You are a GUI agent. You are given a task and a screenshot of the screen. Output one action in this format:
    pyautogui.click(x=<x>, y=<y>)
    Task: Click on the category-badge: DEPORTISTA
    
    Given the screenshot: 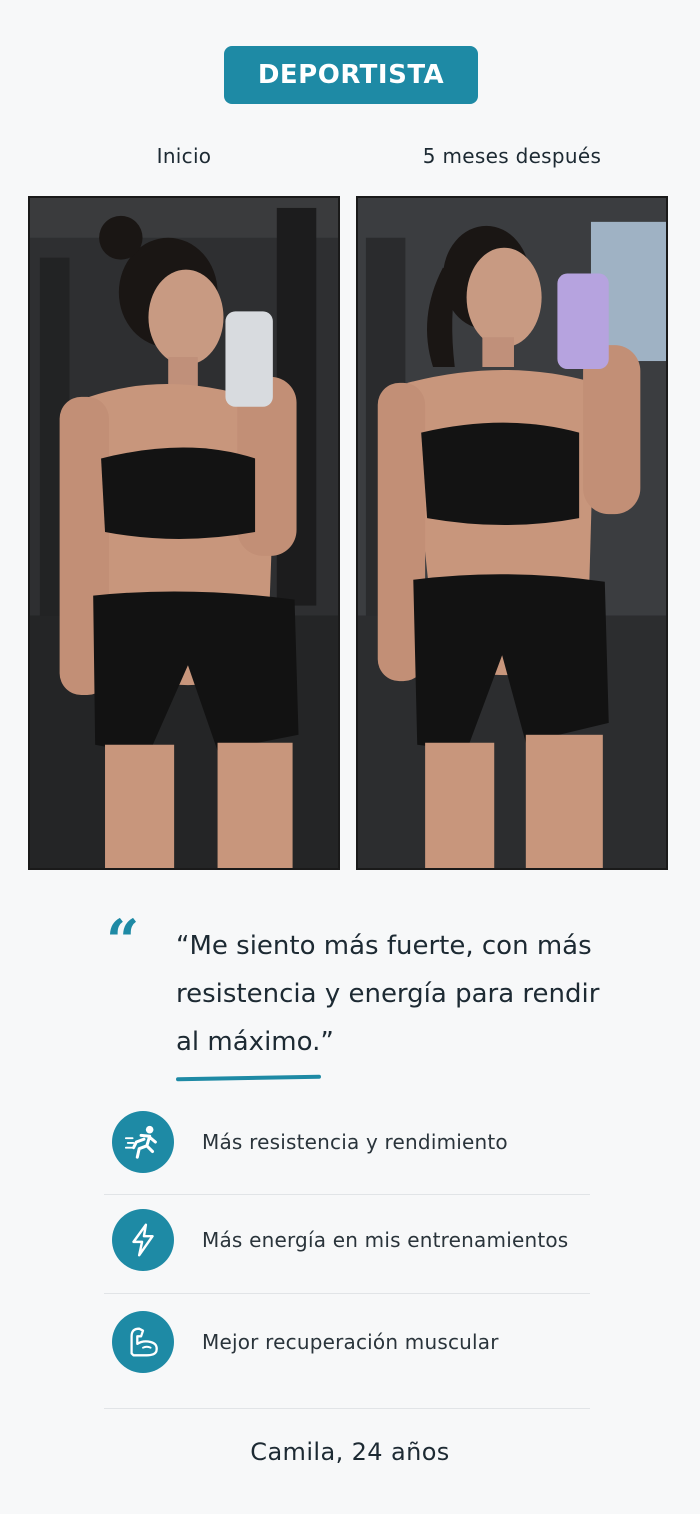 What is the action you would take?
    pyautogui.click(x=351, y=75)
    